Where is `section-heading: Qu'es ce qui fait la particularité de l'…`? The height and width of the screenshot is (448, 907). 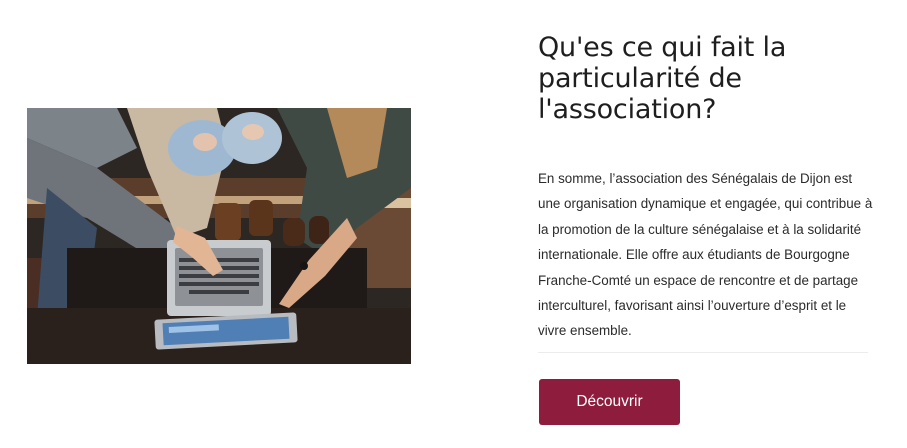
section-heading: Qu'es ce qui fait la particularité de l'… is located at coordinates (662, 78).